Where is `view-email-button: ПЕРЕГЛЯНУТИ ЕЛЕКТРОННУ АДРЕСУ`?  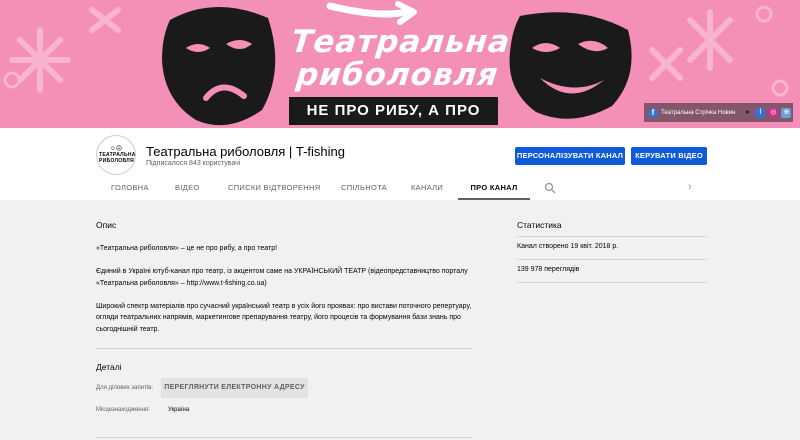 view-email-button: ПЕРЕГЛЯНУТИ ЕЛЕКТРОННУ АДРЕСУ is located at coordinates (234, 388).